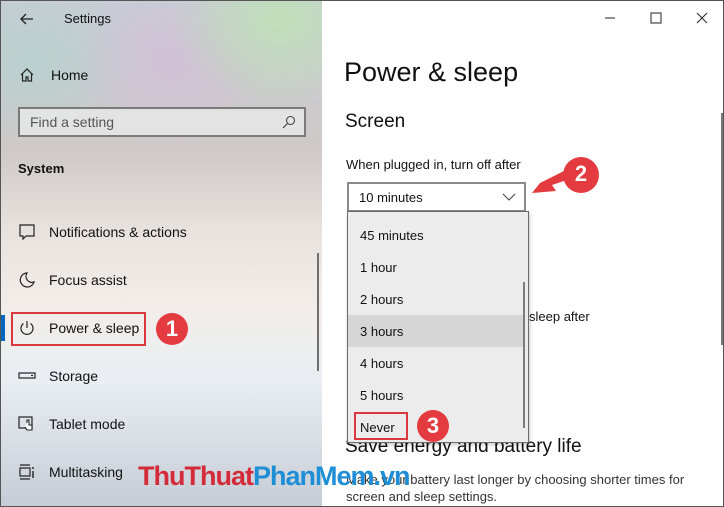 The image size is (724, 507). What do you see at coordinates (381, 426) in the screenshot?
I see `step3-highlight` at bounding box center [381, 426].